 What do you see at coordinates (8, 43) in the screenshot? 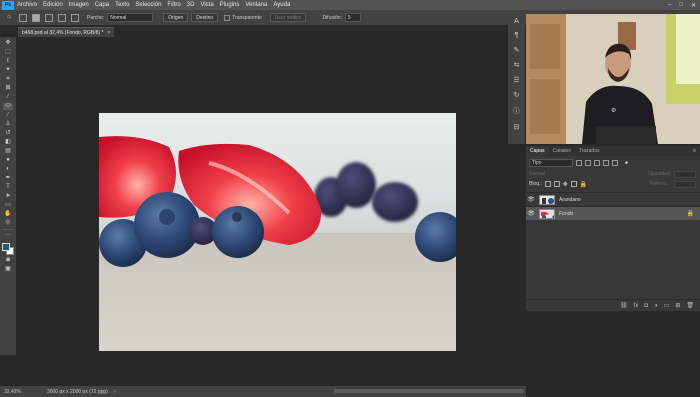
I see `move-tool-icon: ✥` at bounding box center [8, 43].